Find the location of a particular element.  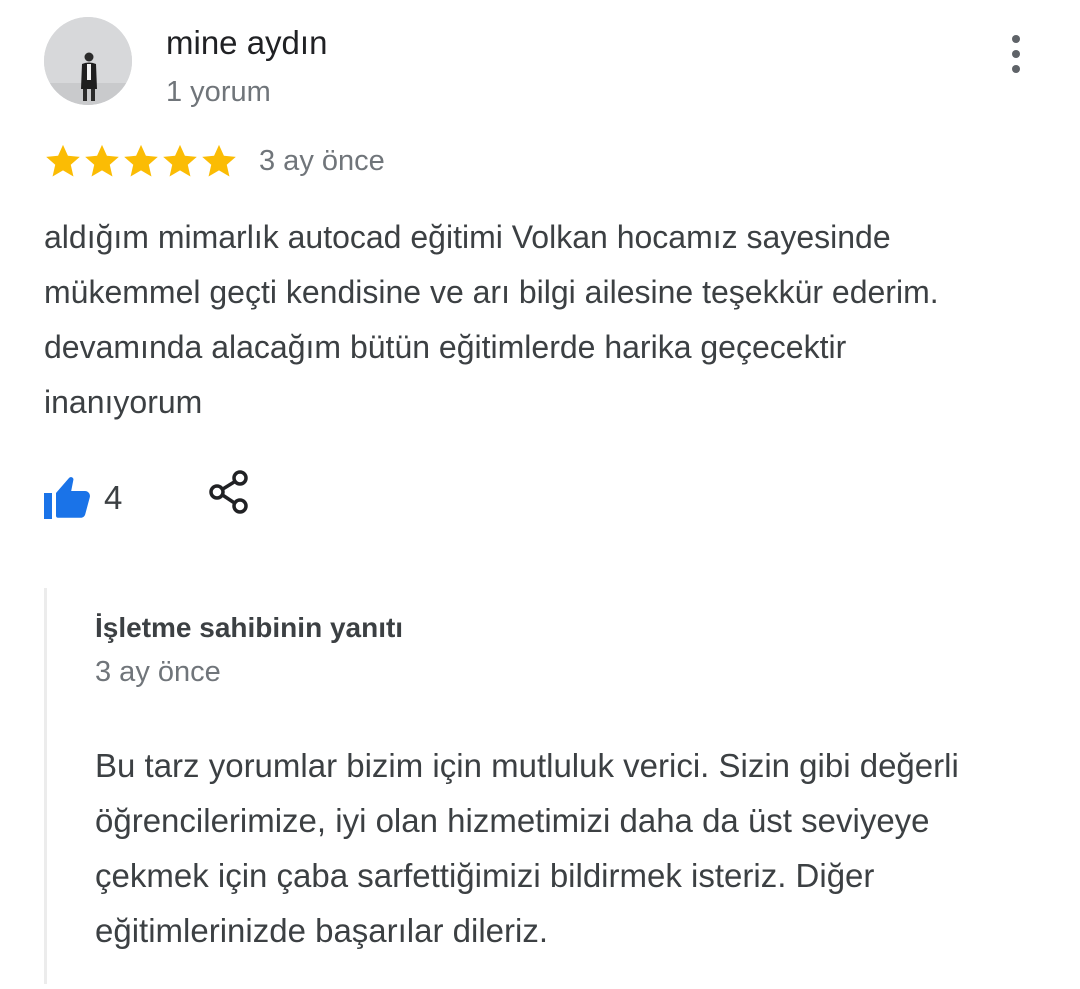

star-rating is located at coordinates (141, 161).